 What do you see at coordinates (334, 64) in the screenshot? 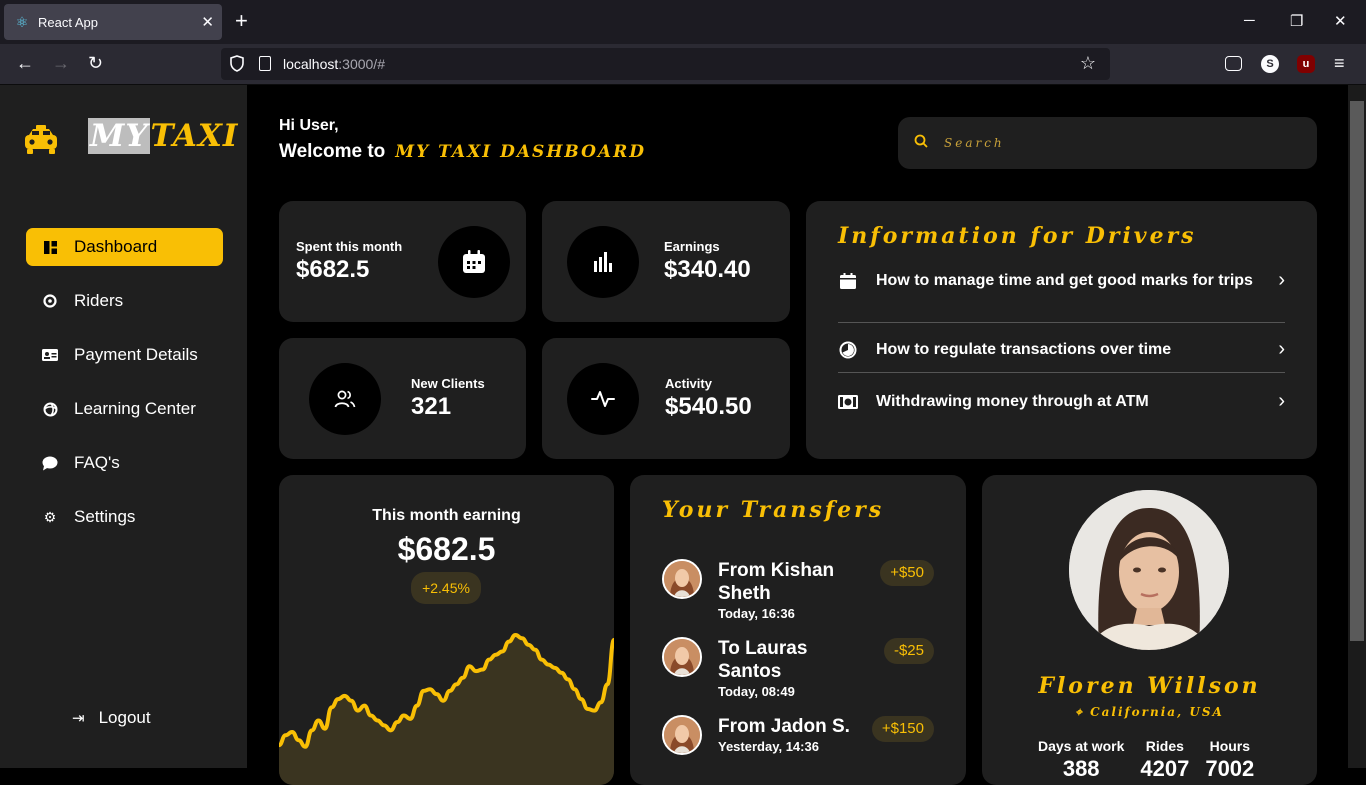
I see `url-text: localhost:3000/#` at bounding box center [334, 64].